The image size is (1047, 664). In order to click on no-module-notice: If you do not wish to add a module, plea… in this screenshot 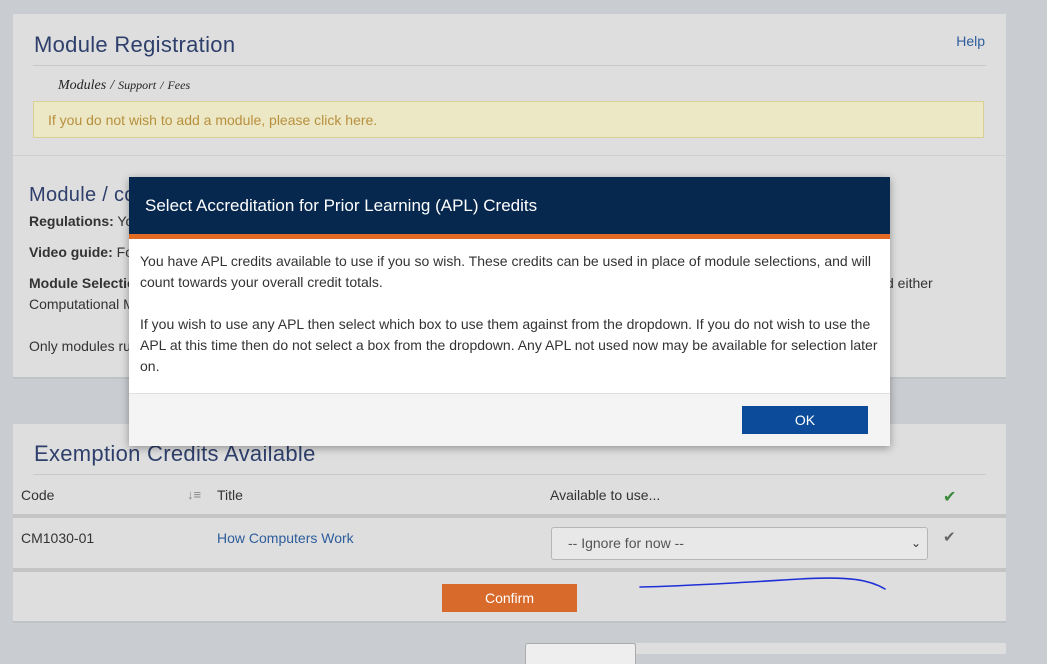, I will do `click(508, 119)`.